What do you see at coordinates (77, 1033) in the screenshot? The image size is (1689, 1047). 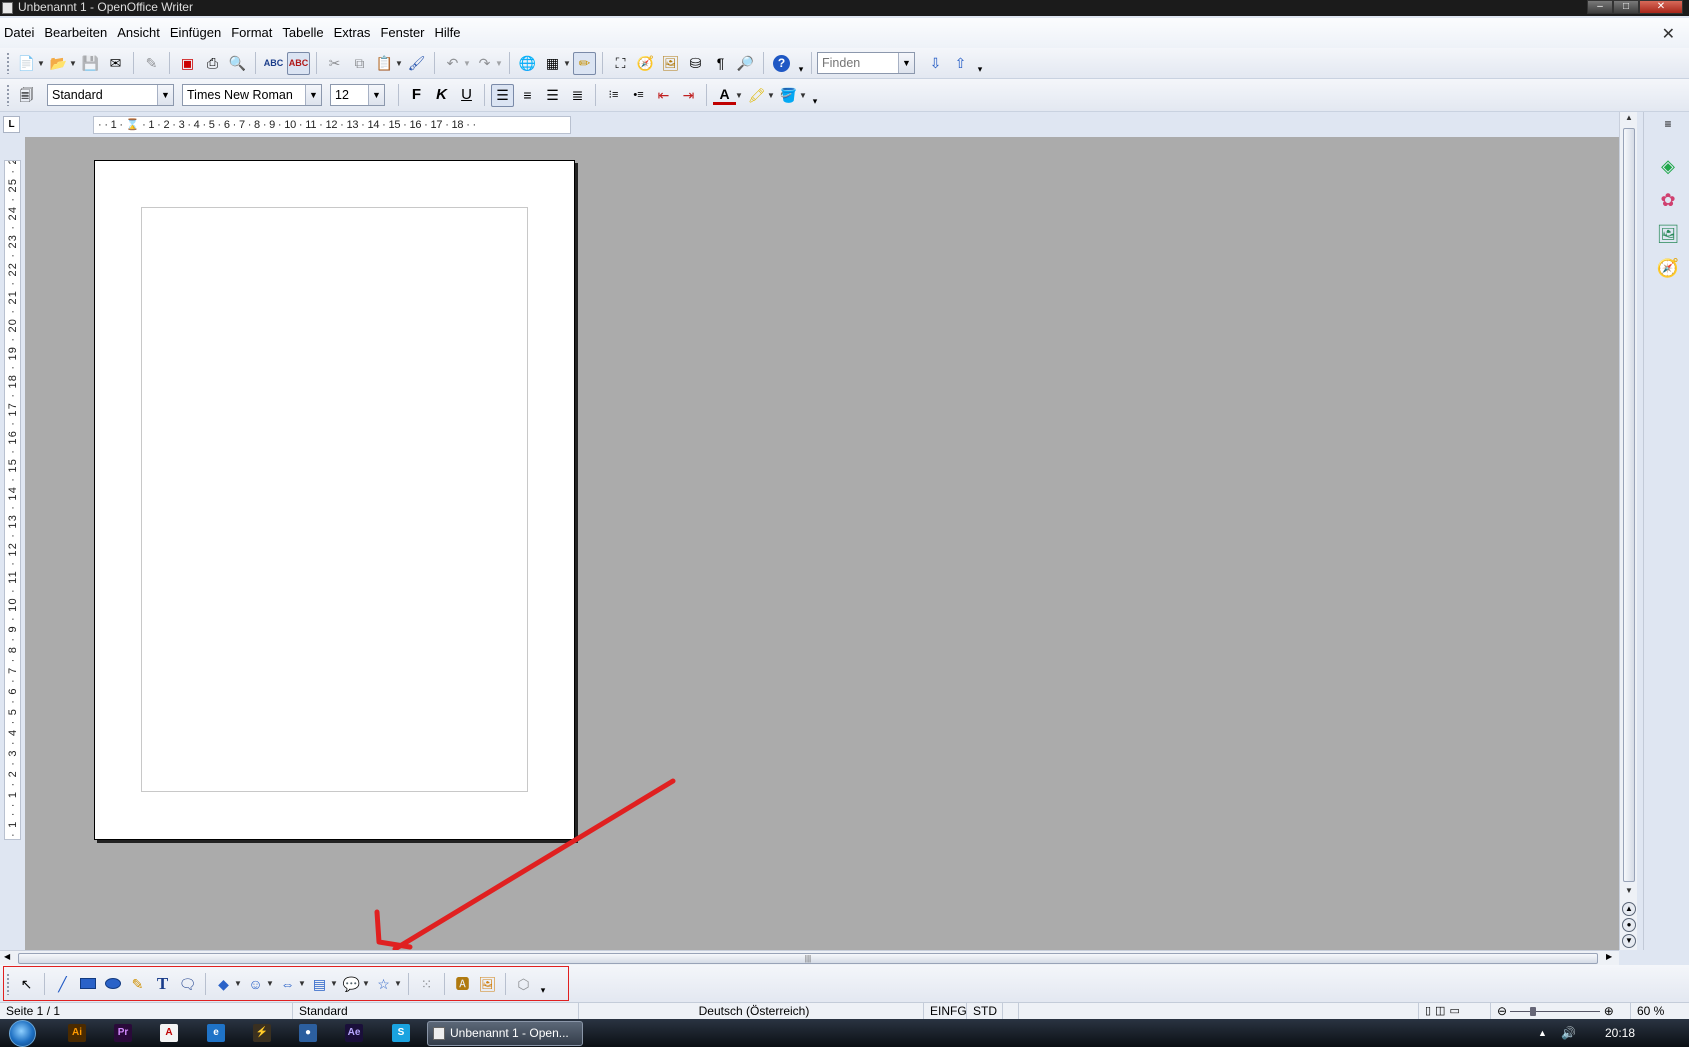 I see `illustrator-icon: Ai` at bounding box center [77, 1033].